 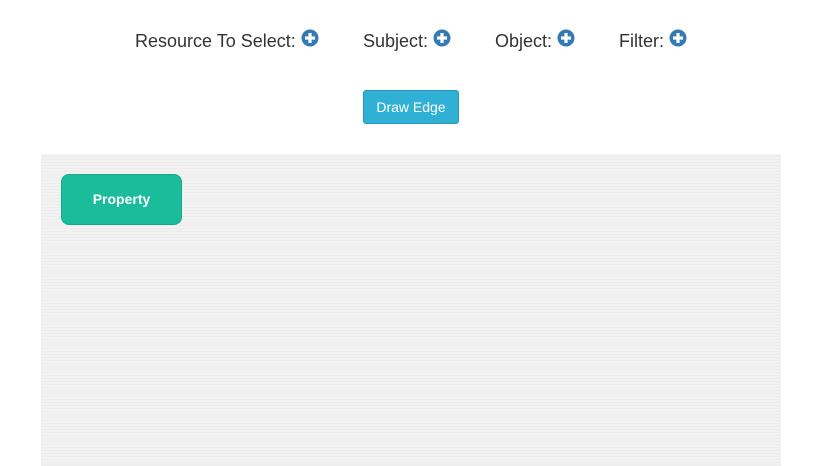 What do you see at coordinates (121, 199) in the screenshot?
I see `graph-node-property: Property` at bounding box center [121, 199].